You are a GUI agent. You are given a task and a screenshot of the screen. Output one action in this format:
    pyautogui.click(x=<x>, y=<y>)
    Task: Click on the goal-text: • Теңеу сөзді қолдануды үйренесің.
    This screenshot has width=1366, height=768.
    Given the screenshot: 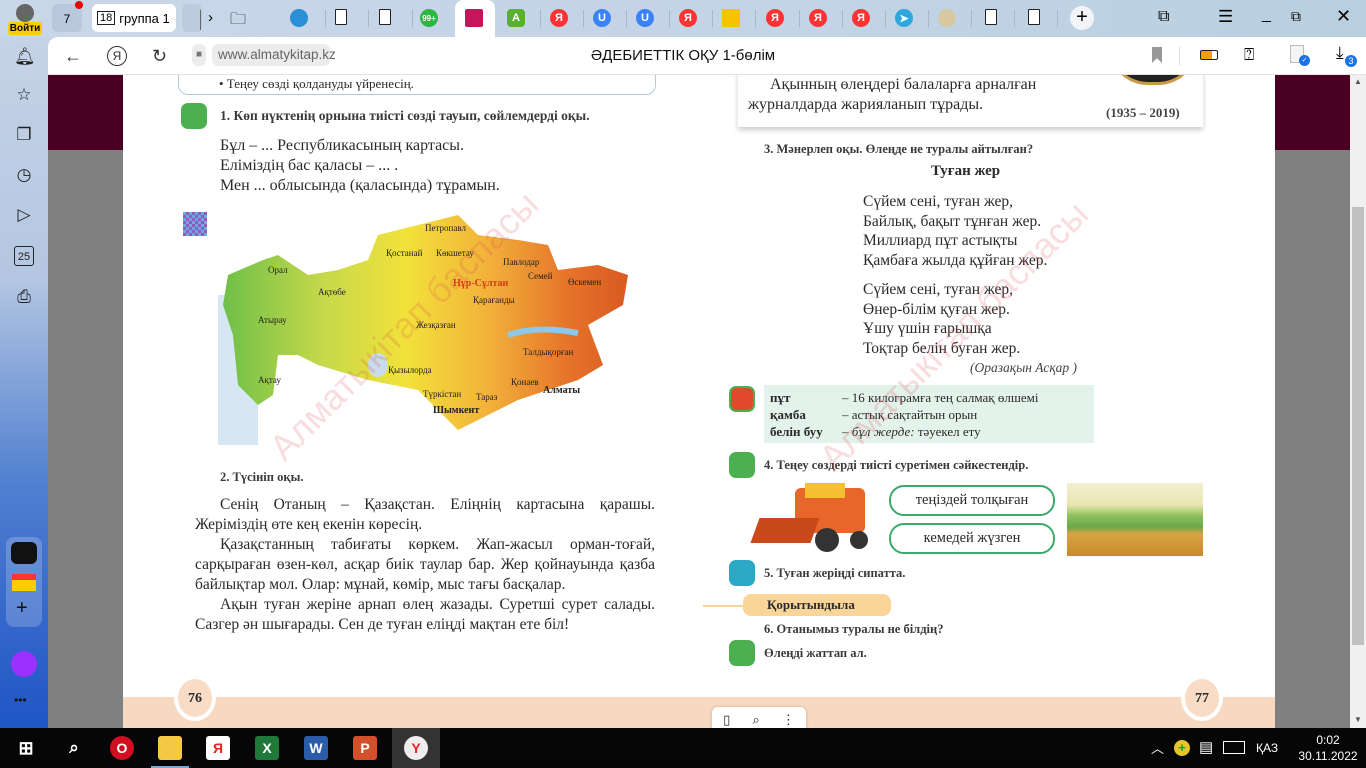 What is the action you would take?
    pyautogui.click(x=316, y=83)
    